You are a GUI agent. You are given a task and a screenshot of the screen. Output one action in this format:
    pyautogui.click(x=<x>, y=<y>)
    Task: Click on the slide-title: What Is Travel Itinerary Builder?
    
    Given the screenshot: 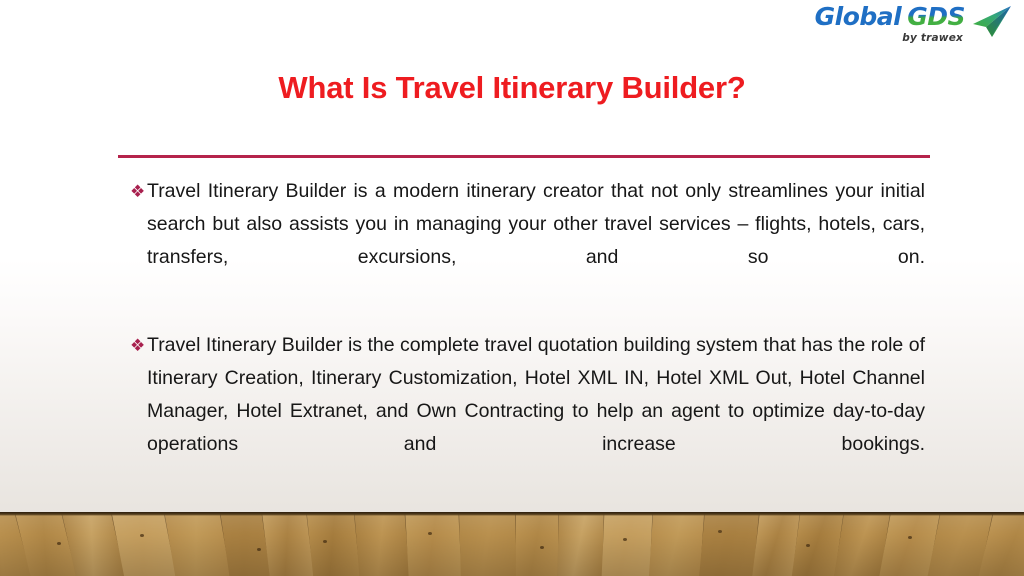 What is the action you would take?
    pyautogui.click(x=512, y=87)
    